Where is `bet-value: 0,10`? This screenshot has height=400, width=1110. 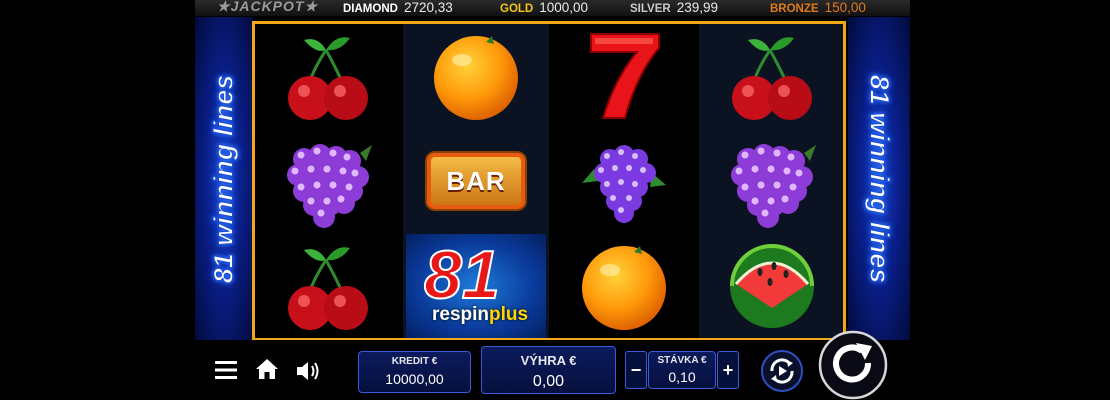 bet-value: 0,10 is located at coordinates (682, 377).